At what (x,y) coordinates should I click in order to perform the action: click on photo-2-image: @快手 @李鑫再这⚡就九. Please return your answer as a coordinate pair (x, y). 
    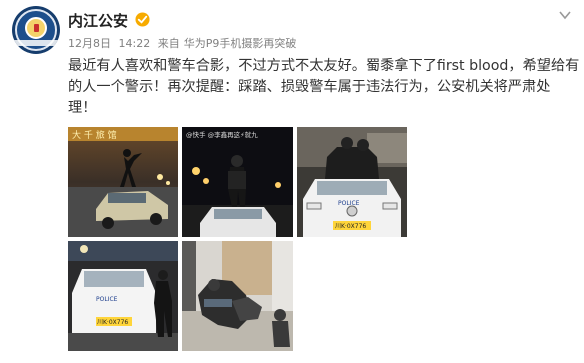
    Looking at the image, I should click on (237, 182).